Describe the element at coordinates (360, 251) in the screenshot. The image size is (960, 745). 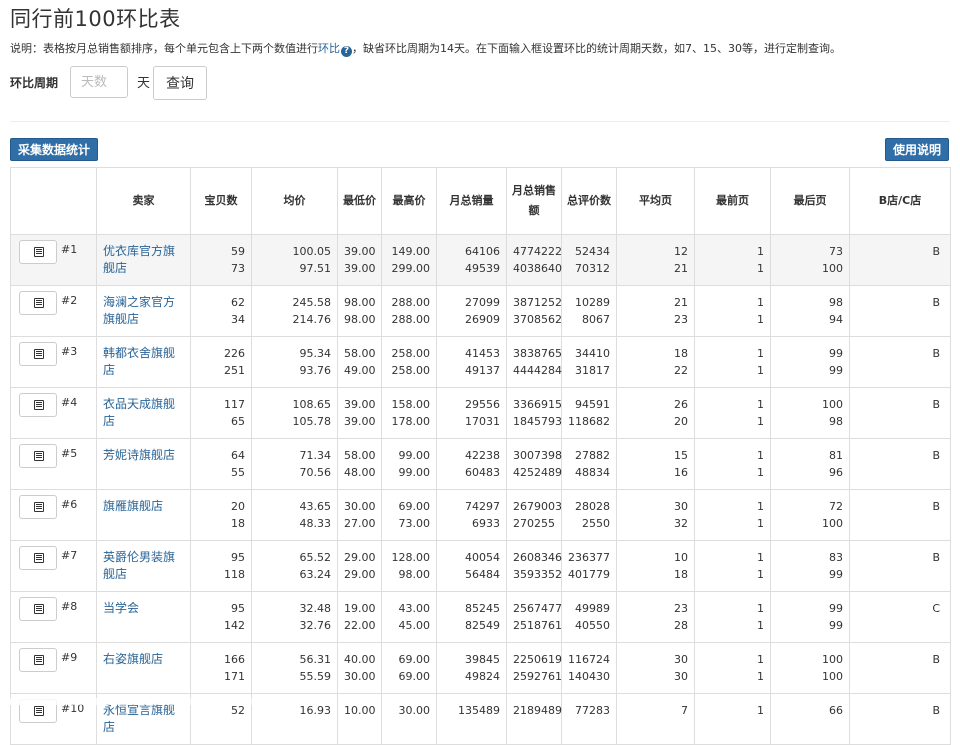
I see `min-price-current: 39.00` at that location.